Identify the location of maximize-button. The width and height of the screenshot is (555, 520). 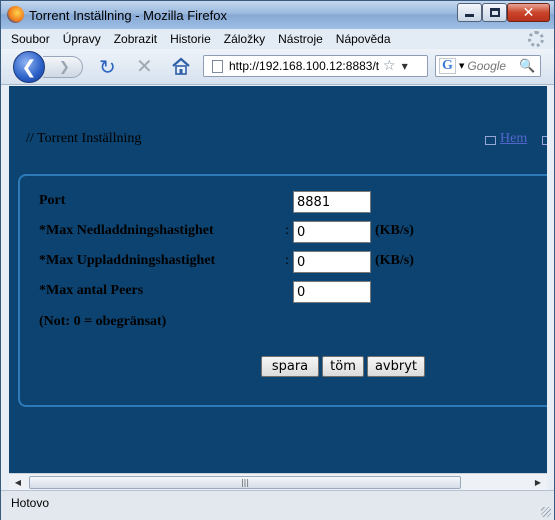
(494, 12).